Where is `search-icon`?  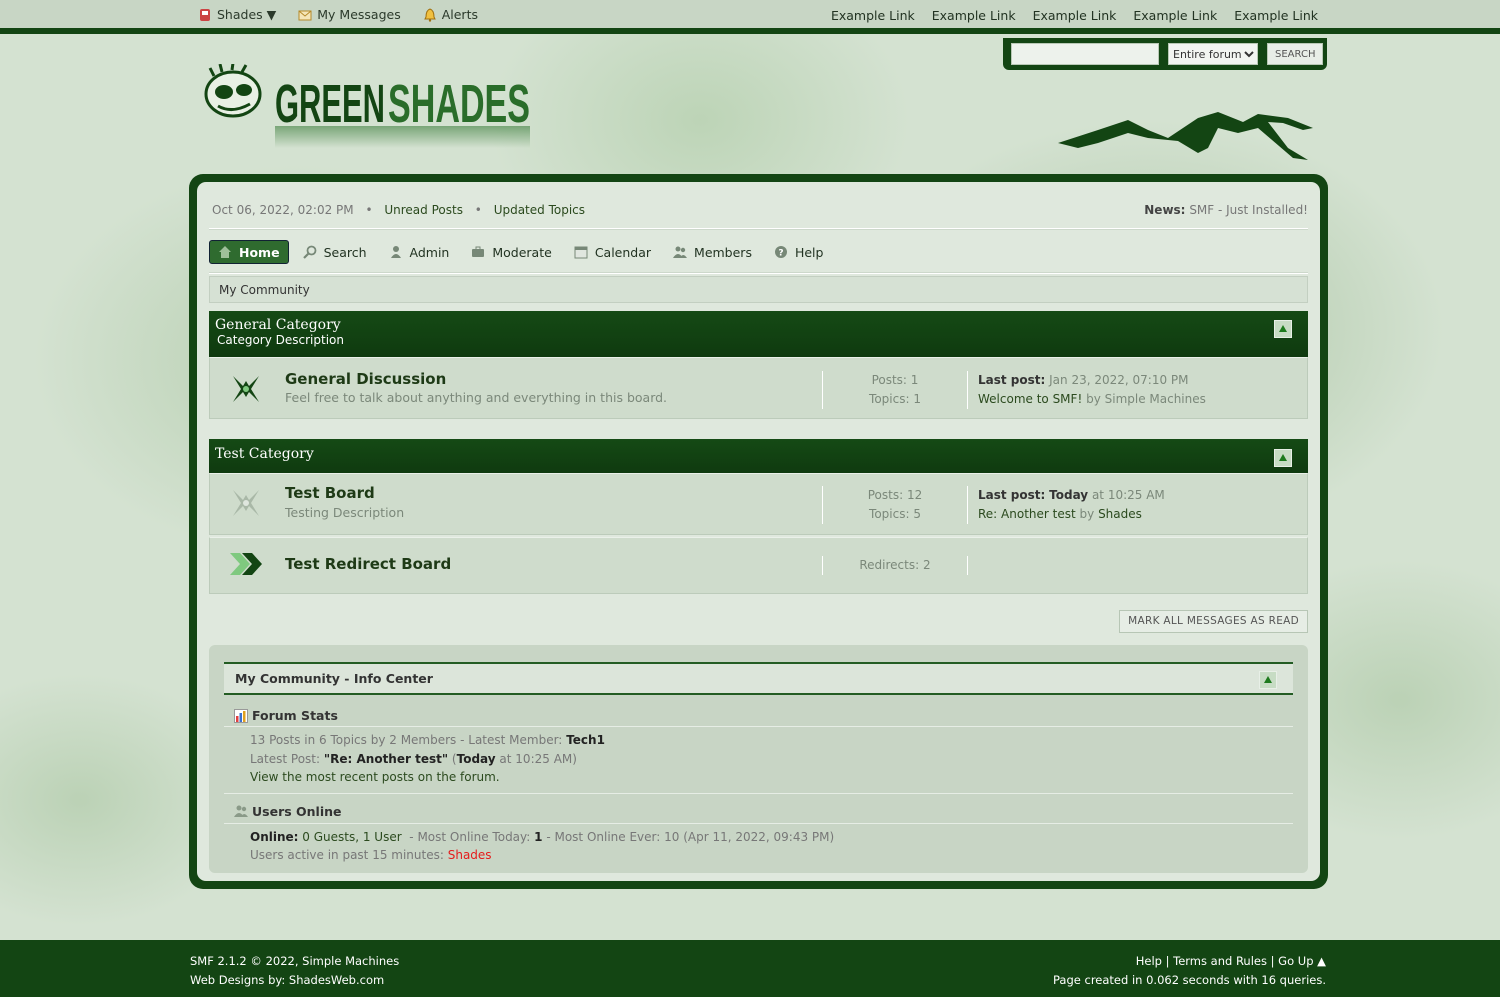 search-icon is located at coordinates (309, 252).